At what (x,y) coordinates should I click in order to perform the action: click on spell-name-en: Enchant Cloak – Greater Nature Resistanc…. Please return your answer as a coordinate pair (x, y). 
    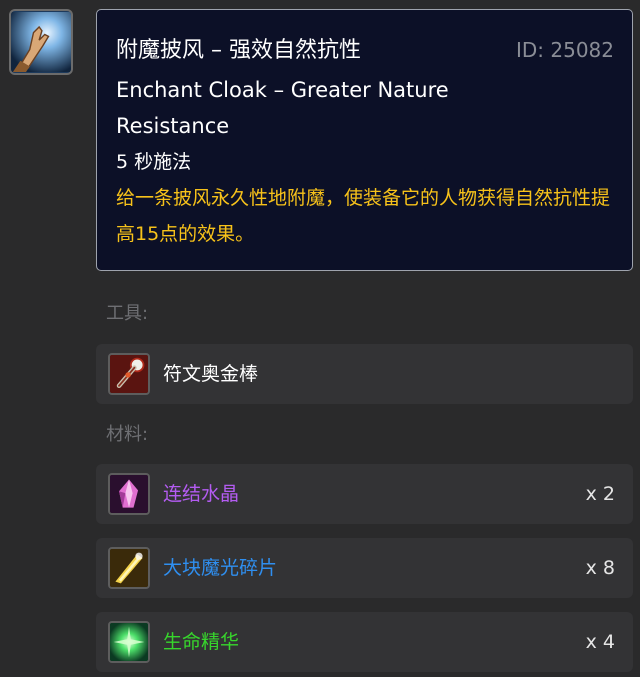
    Looking at the image, I should click on (282, 108).